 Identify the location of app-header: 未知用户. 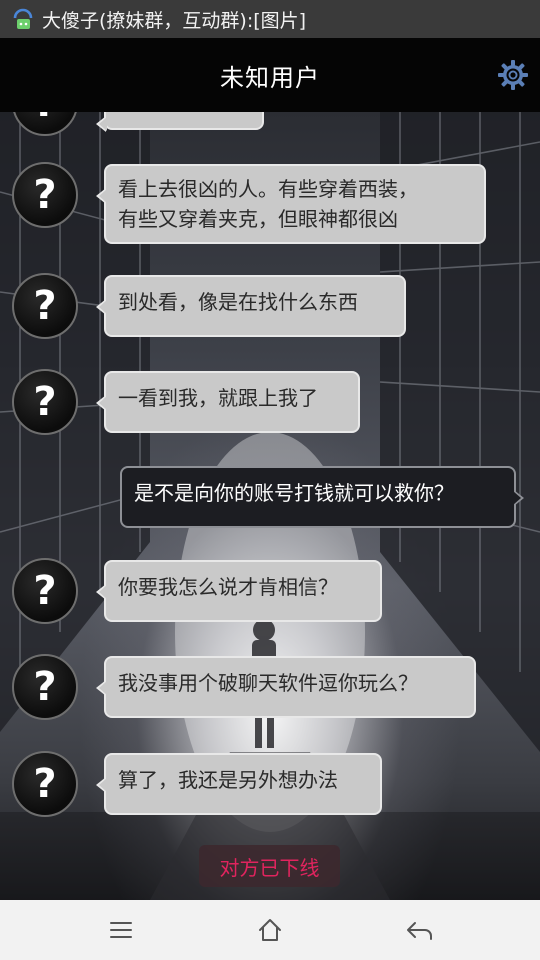
(270, 75).